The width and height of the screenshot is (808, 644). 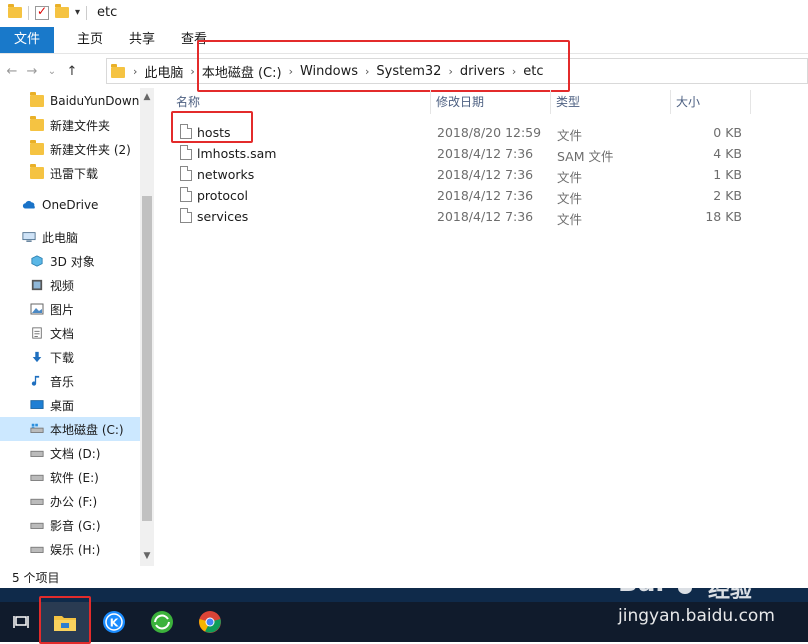 I want to click on scroll-up-icon: ▲, so click(x=147, y=97).